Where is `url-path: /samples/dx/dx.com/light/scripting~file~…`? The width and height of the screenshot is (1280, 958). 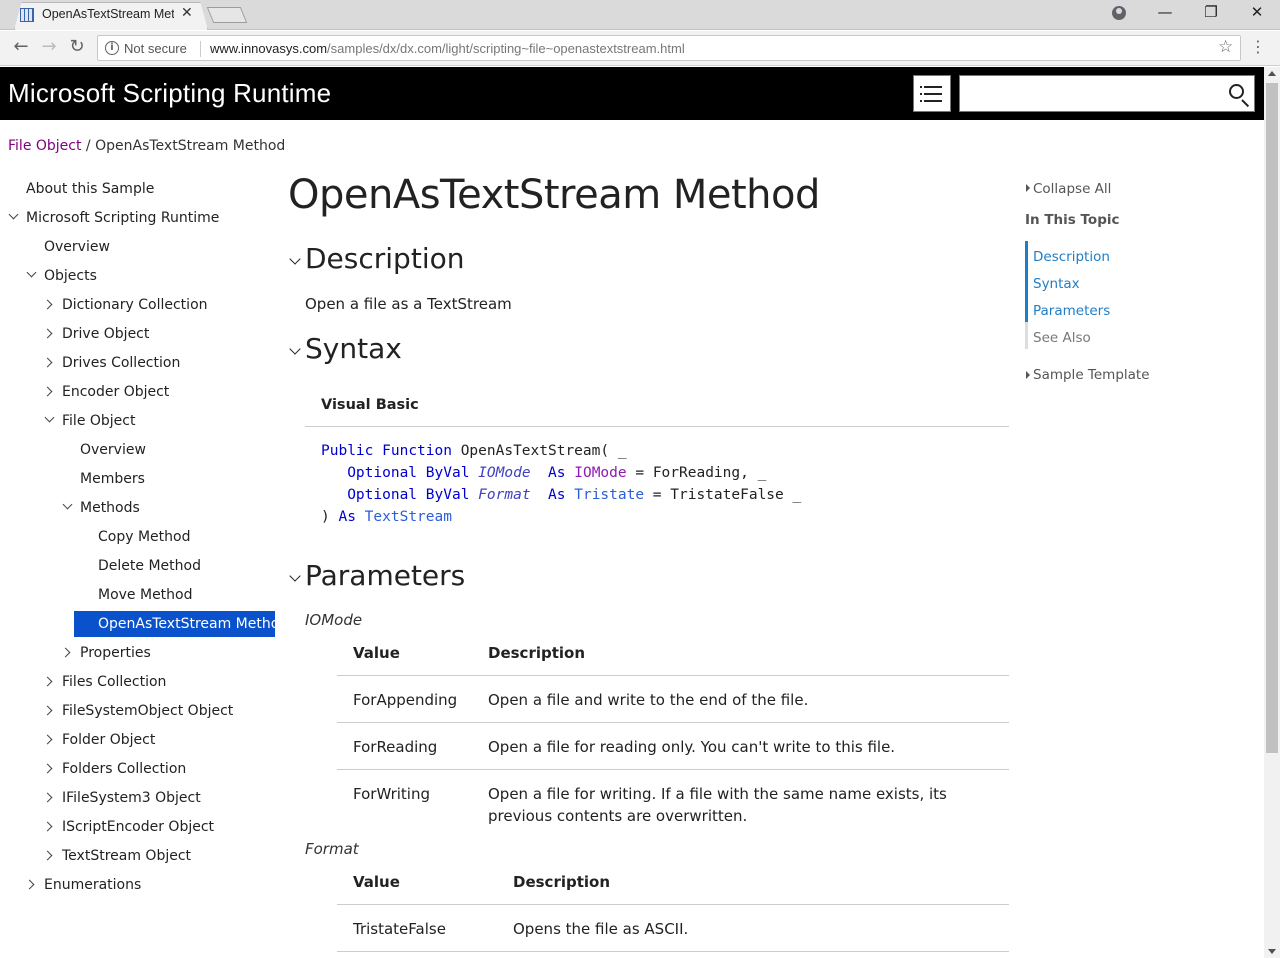 url-path: /samples/dx/dx.com/light/scripting~file~… is located at coordinates (506, 48).